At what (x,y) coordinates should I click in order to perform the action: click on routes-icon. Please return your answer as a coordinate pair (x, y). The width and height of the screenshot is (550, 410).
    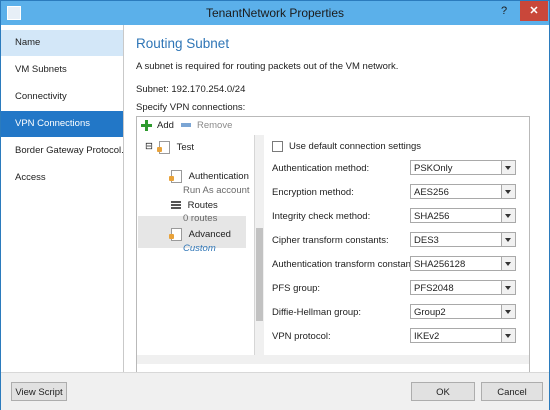
    Looking at the image, I should click on (176, 205).